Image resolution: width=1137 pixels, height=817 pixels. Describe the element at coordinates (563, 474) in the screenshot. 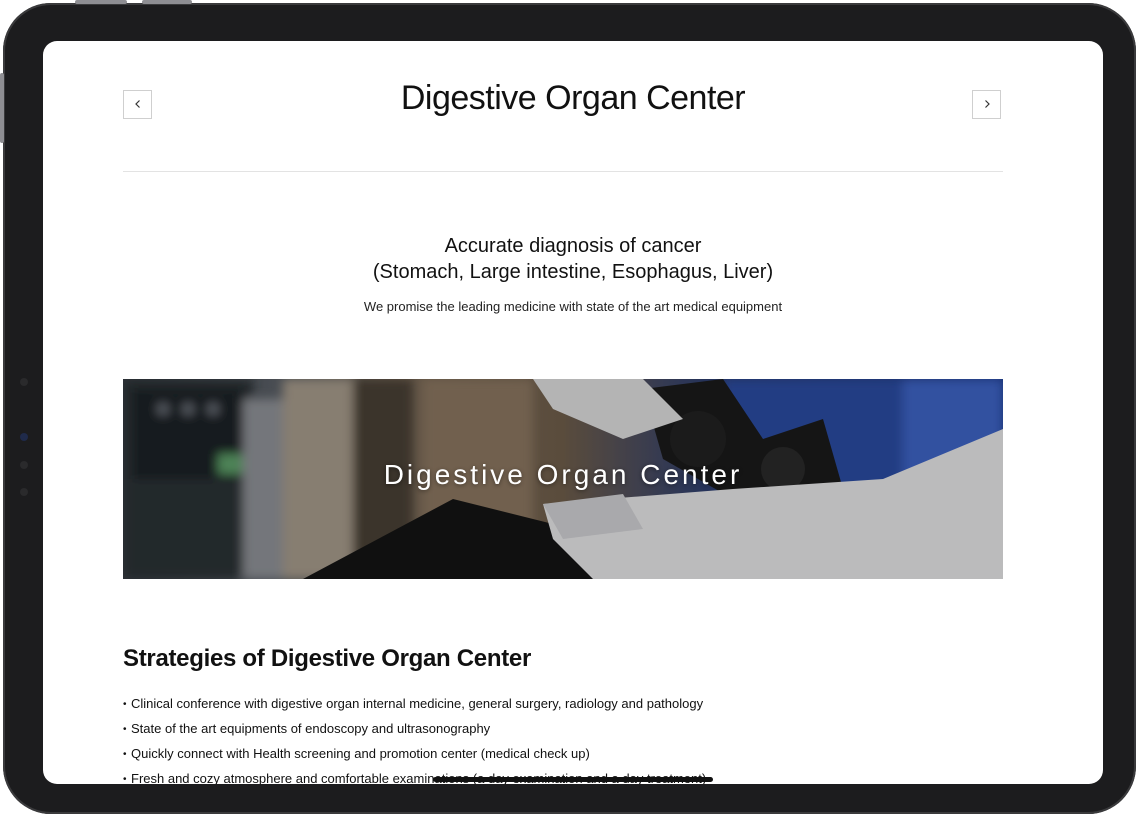

I see `banner-title: Digestive Organ Center` at that location.